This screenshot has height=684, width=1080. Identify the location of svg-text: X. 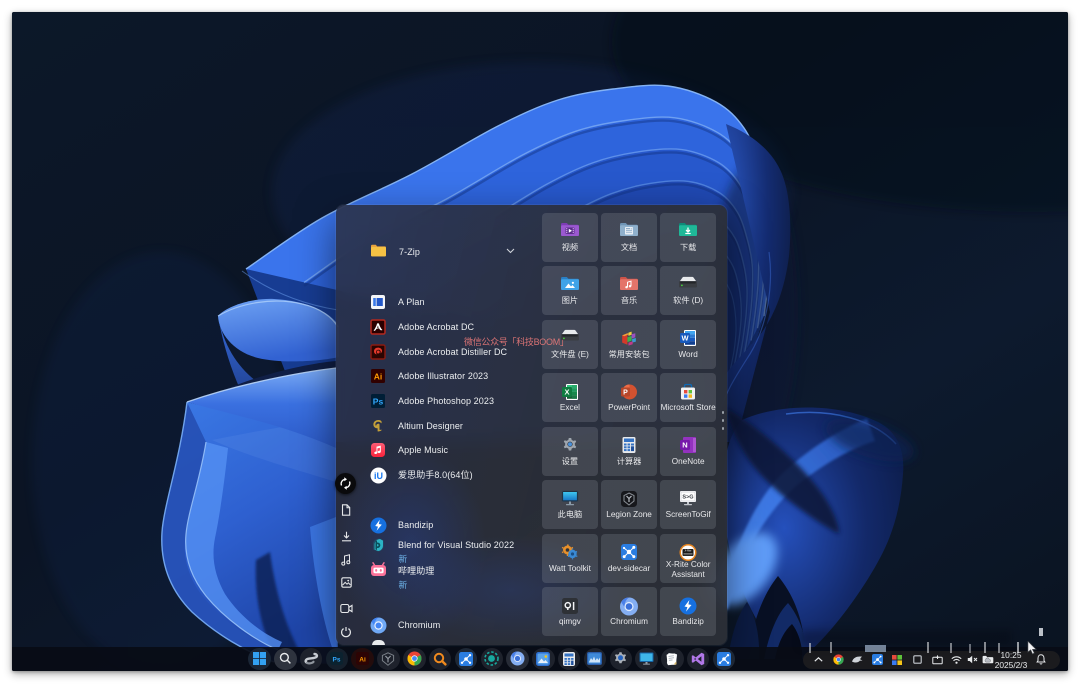
(566, 391).